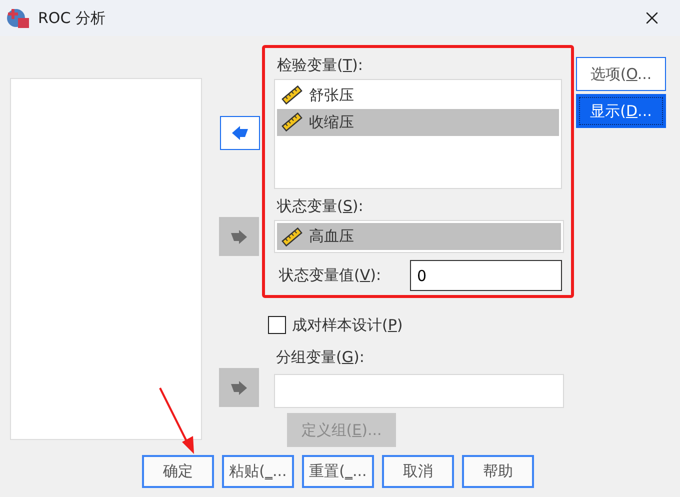 The height and width of the screenshot is (497, 680). I want to click on field-label: 状态变量(S):, so click(320, 206).